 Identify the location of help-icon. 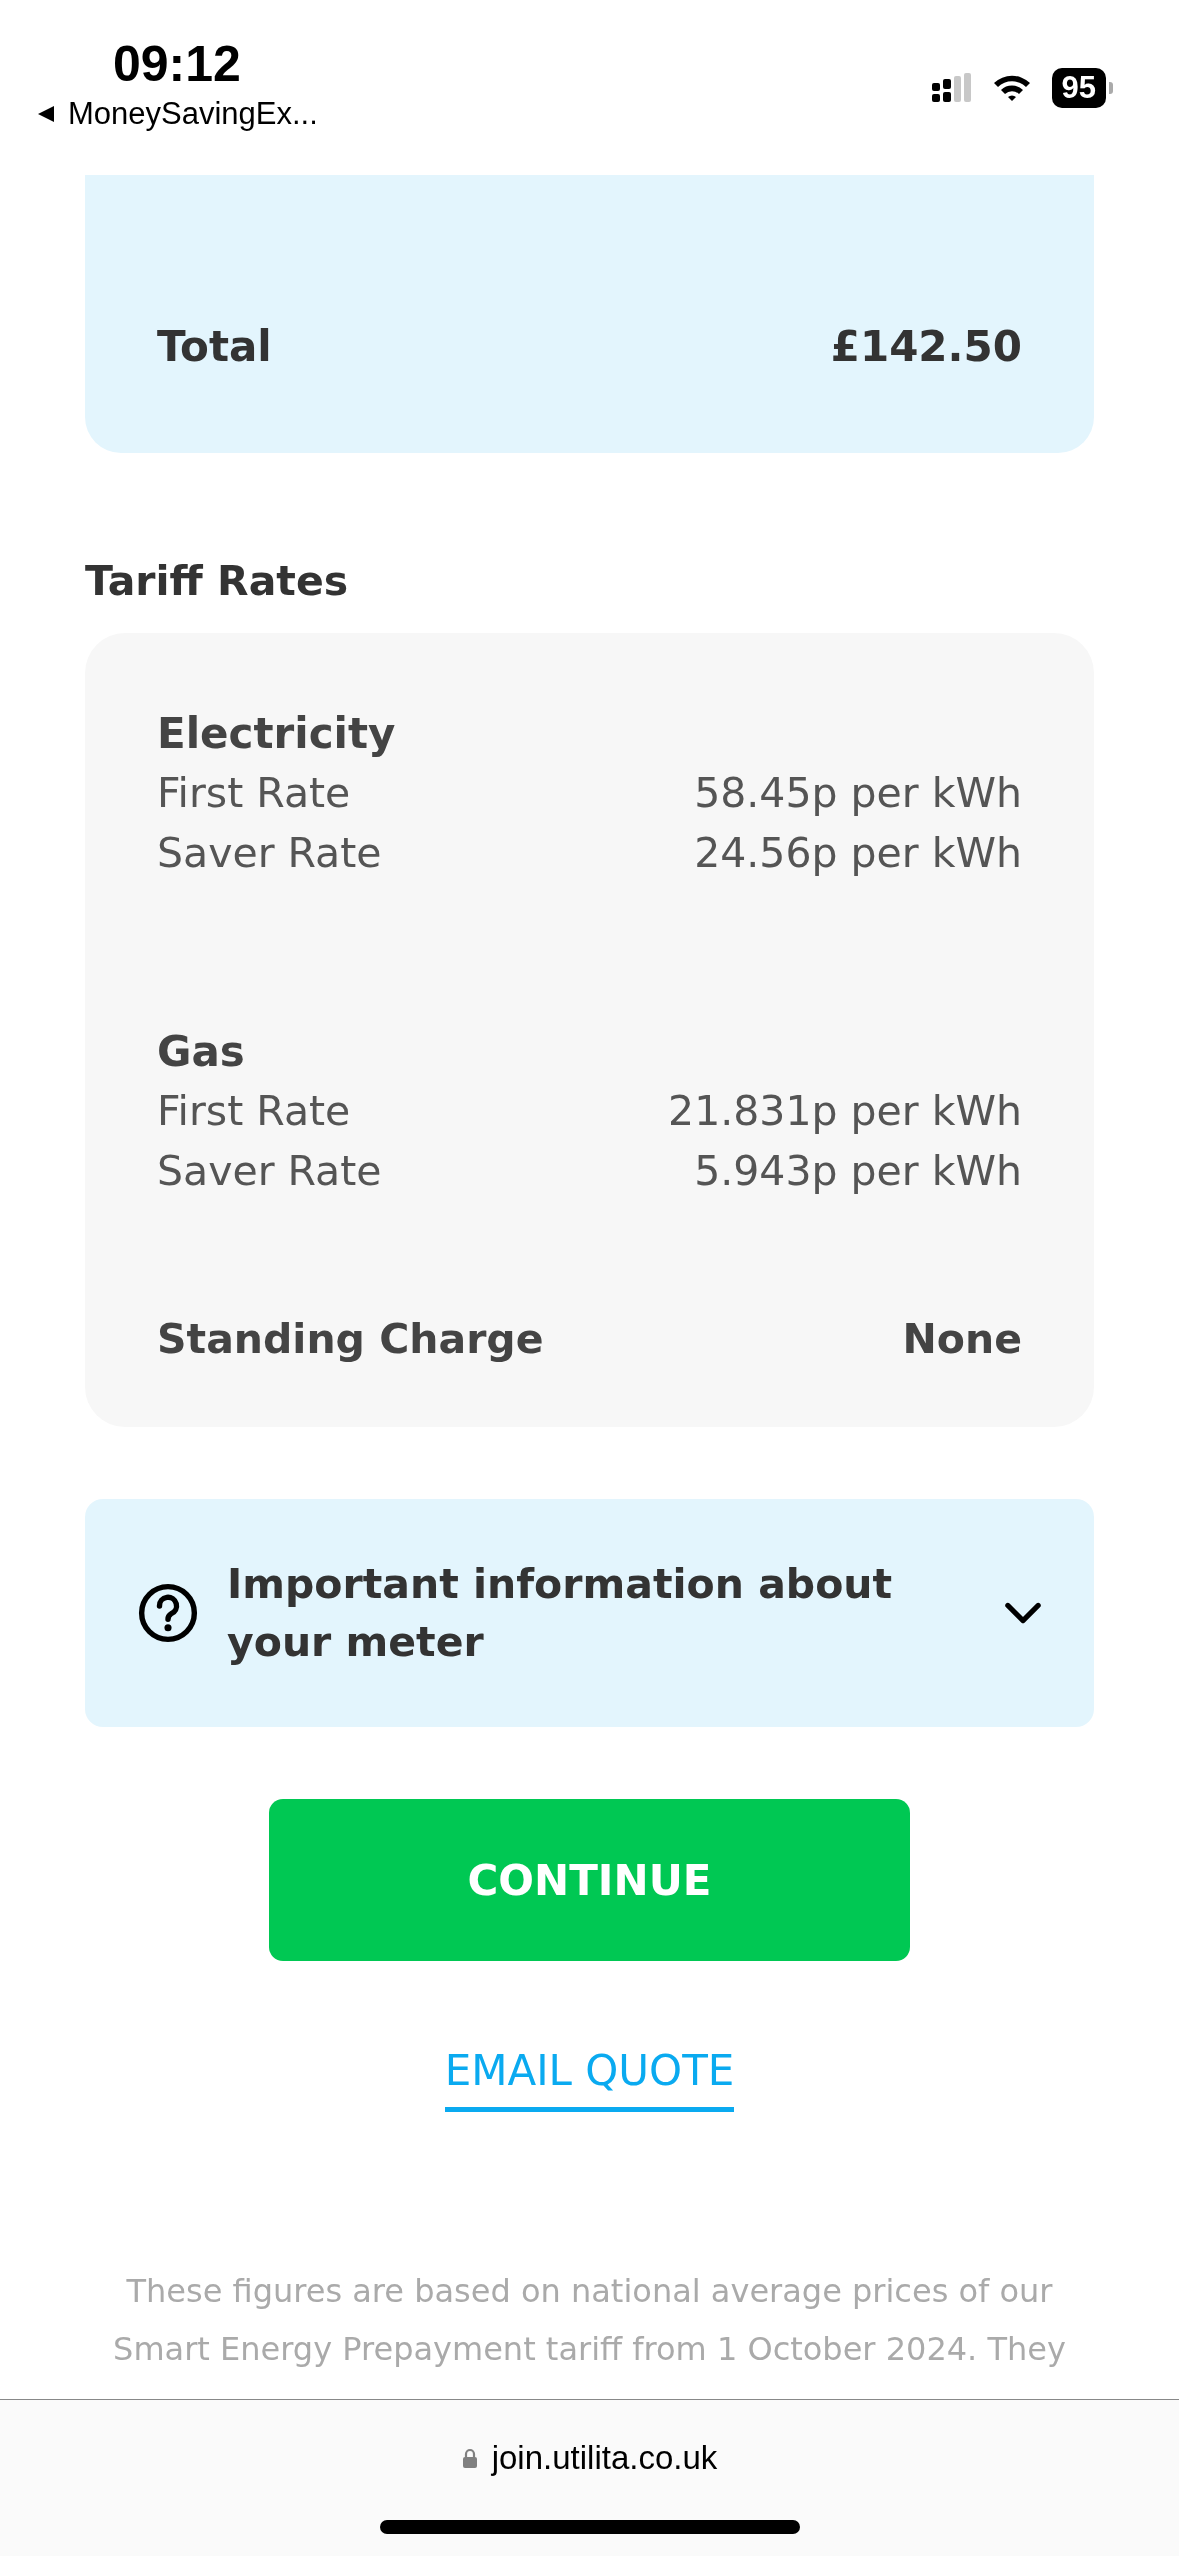
(168, 1613).